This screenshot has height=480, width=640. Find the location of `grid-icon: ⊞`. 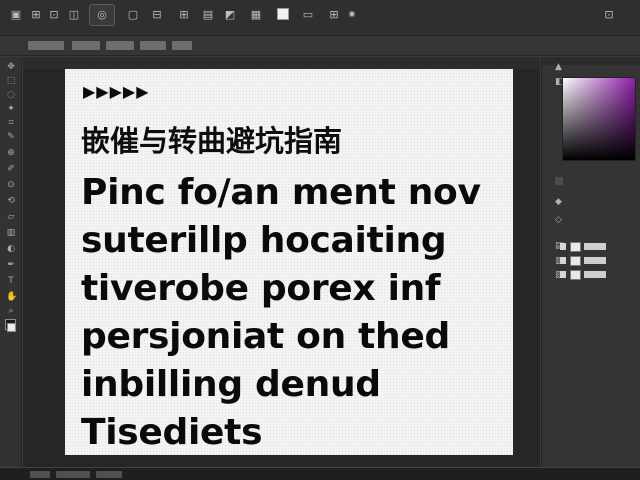

grid-icon: ⊞ is located at coordinates (184, 15).